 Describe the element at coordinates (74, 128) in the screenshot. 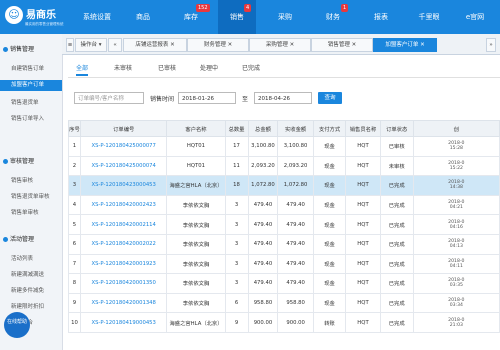

I see `col-index: 序号` at that location.